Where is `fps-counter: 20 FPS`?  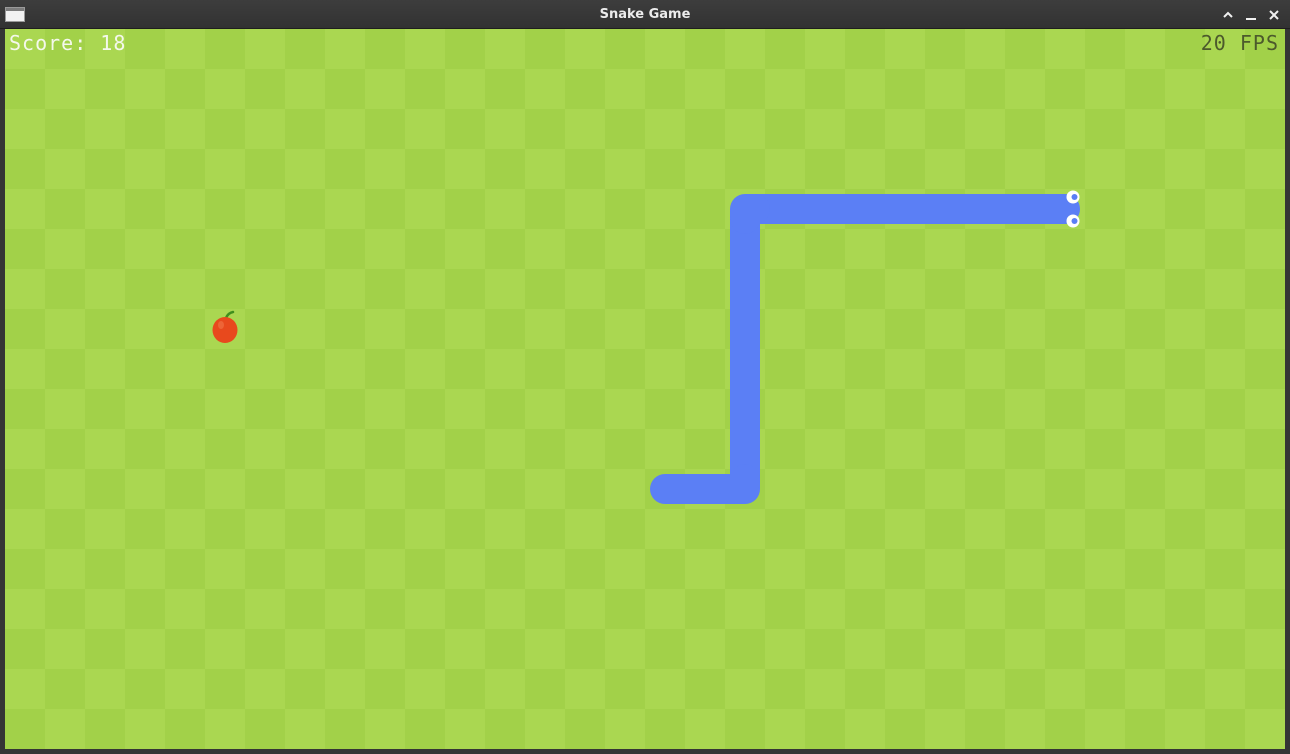
fps-counter: 20 FPS is located at coordinates (1239, 43).